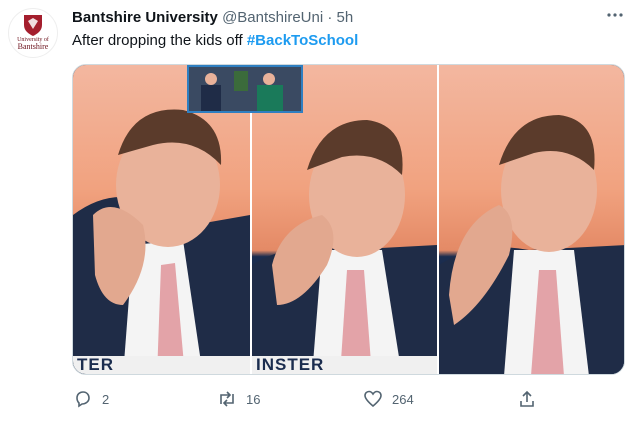 The height and width of the screenshot is (424, 634). Describe the element at coordinates (83, 399) in the screenshot. I see `reply-icon` at that location.